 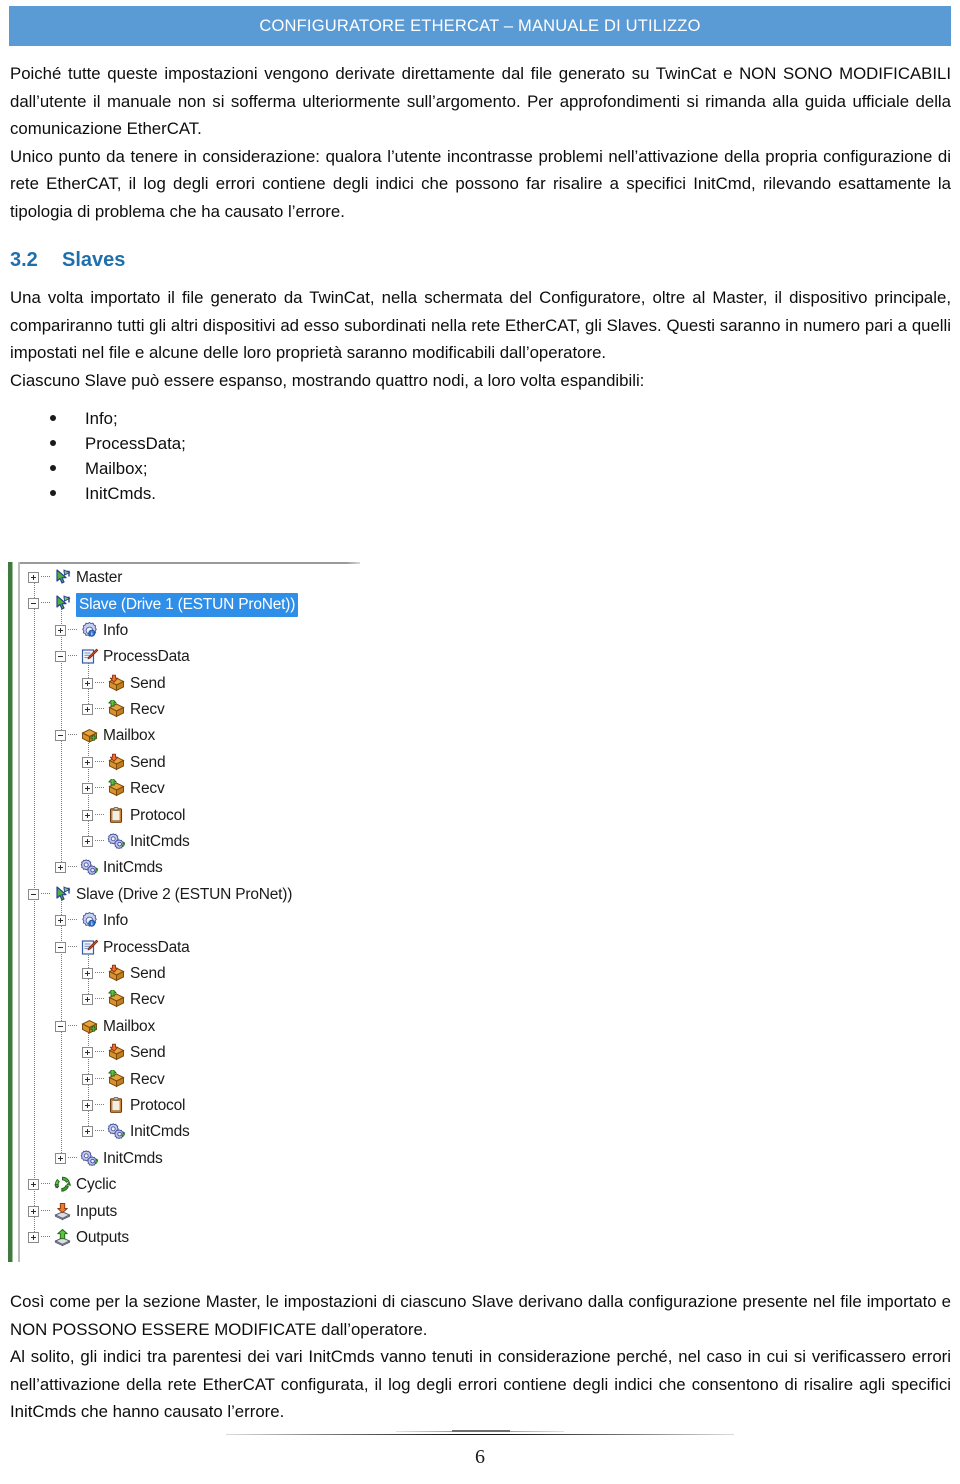 What do you see at coordinates (89, 630) in the screenshot?
I see `info-gear-icon` at bounding box center [89, 630].